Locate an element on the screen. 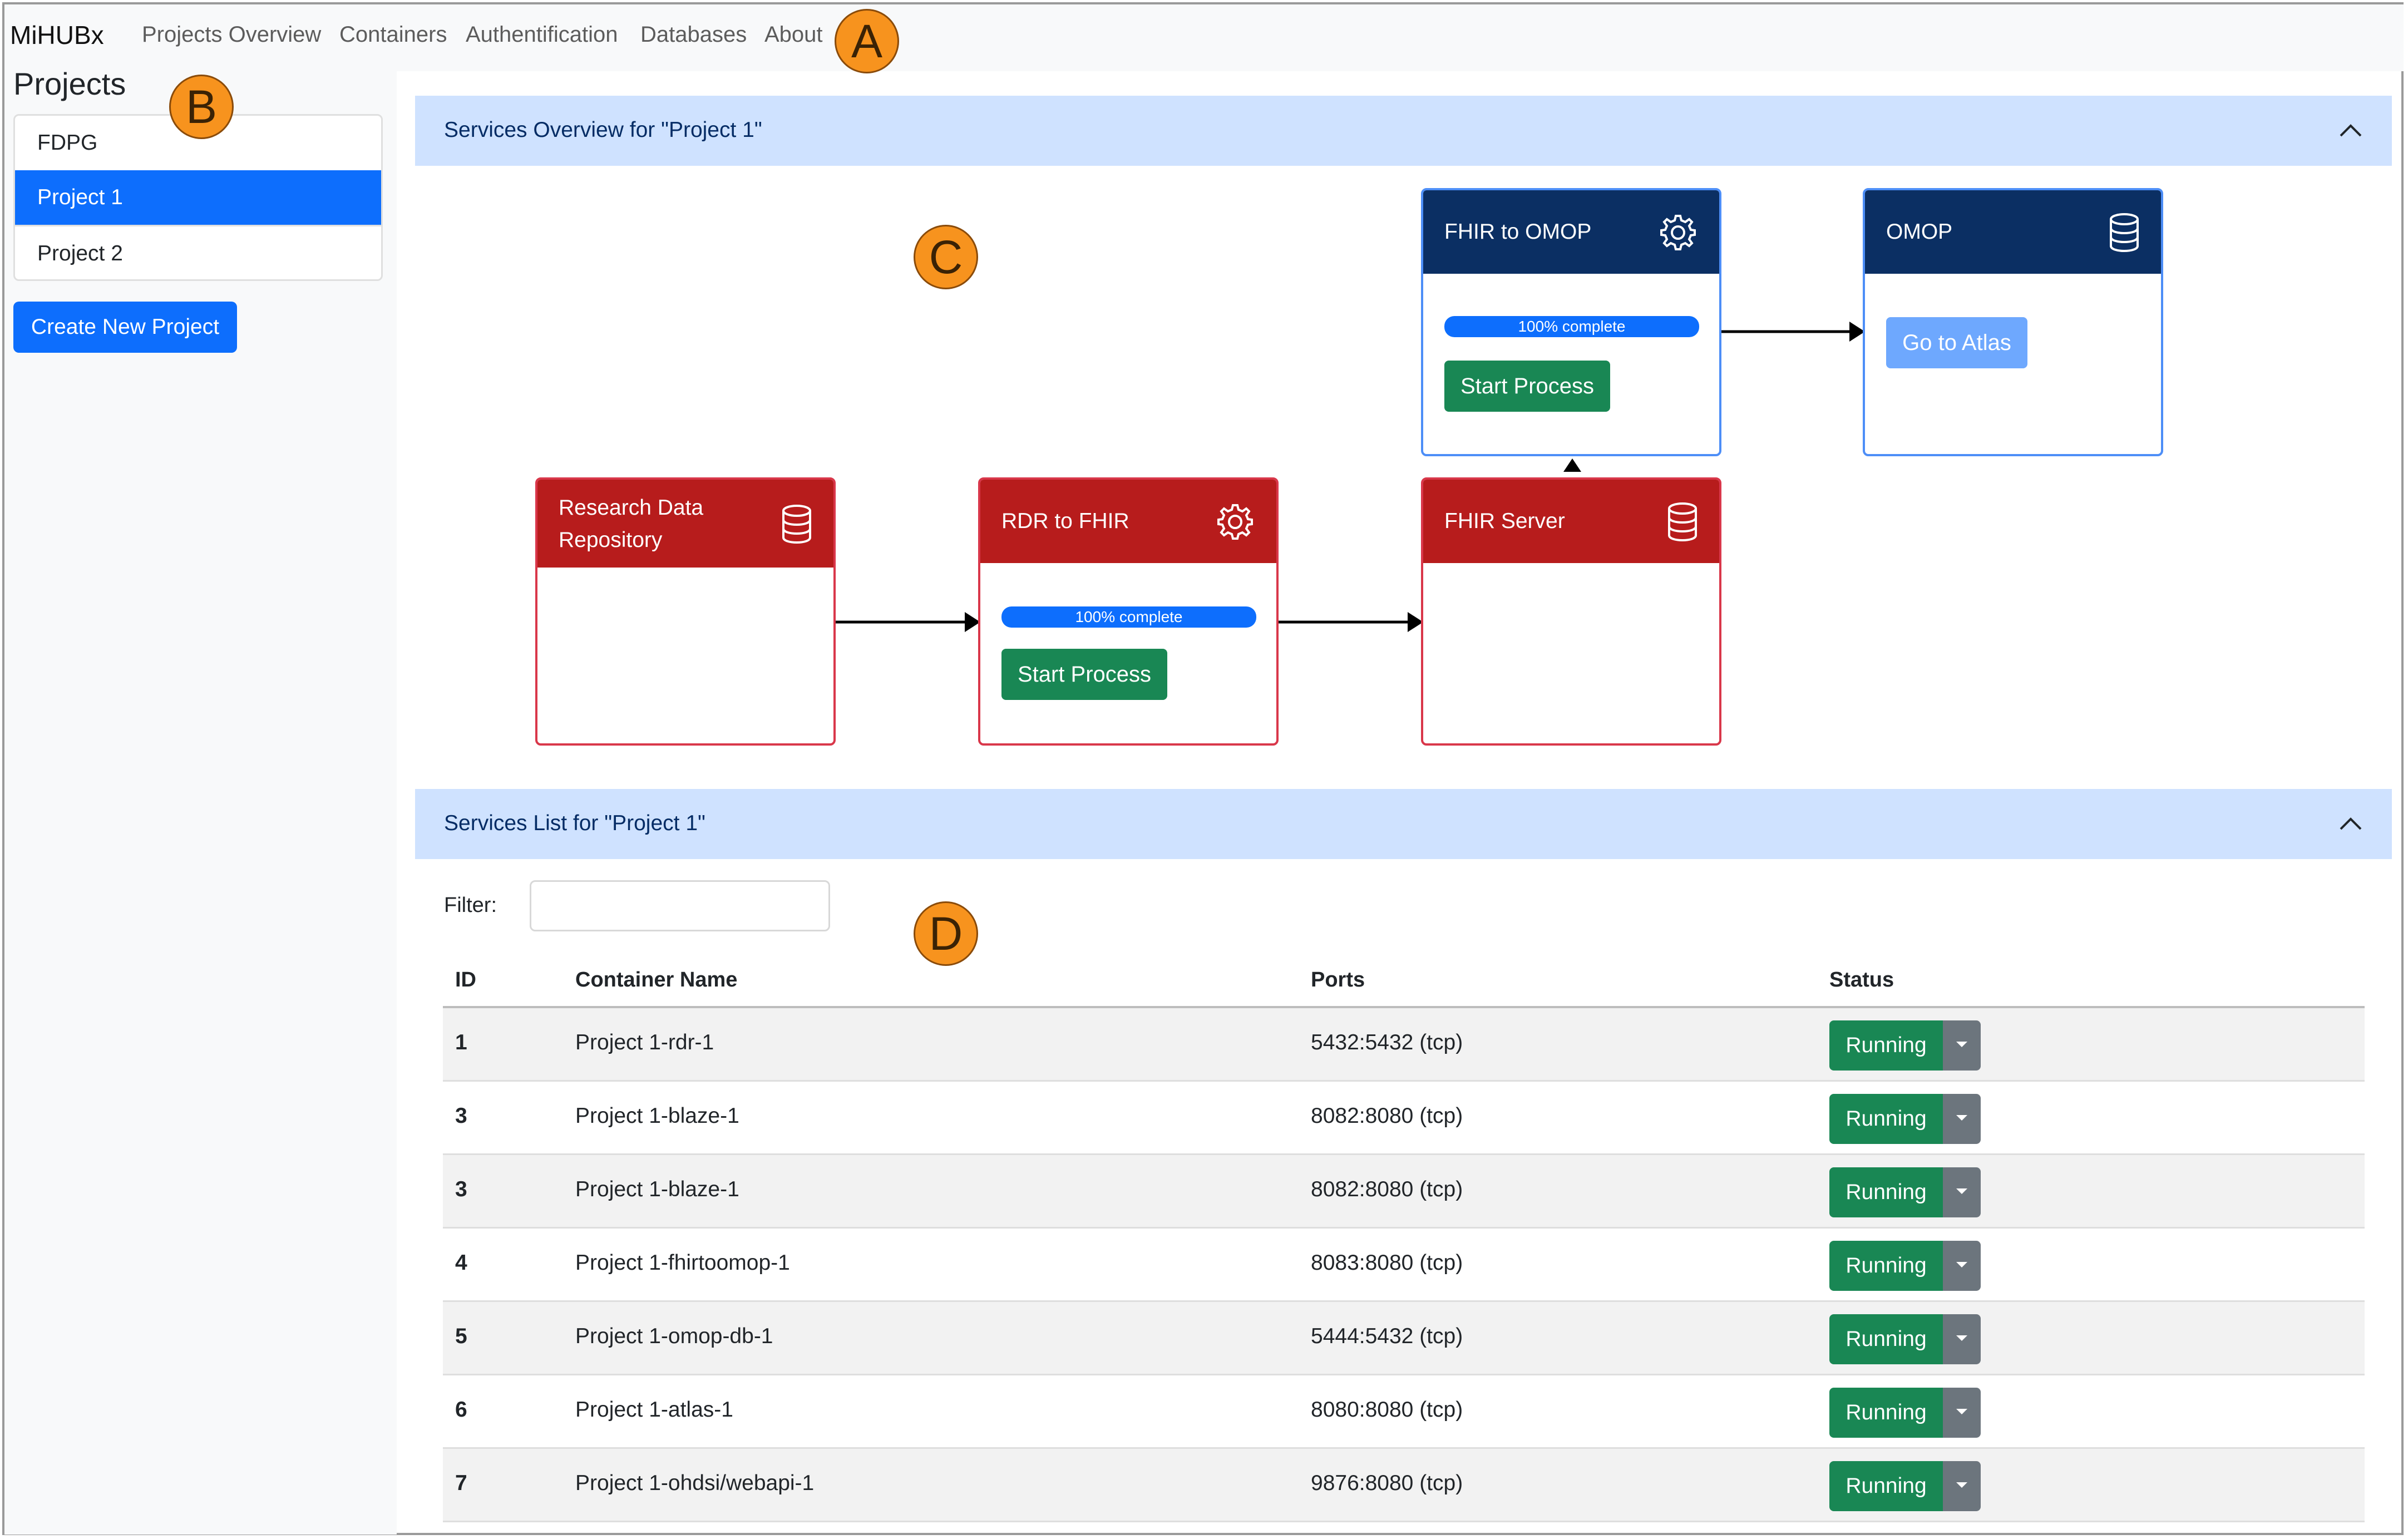 The width and height of the screenshot is (2408, 1539). card-header: OMOP is located at coordinates (2013, 232).